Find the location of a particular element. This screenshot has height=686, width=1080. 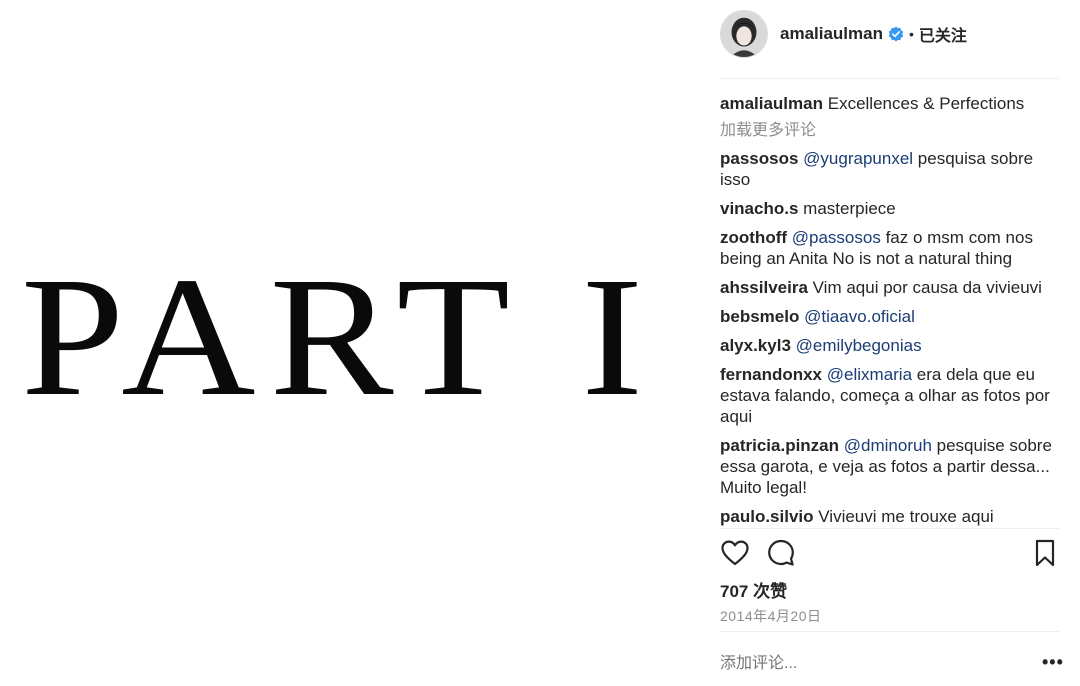

comment-username: bebsmelo is located at coordinates (759, 316).